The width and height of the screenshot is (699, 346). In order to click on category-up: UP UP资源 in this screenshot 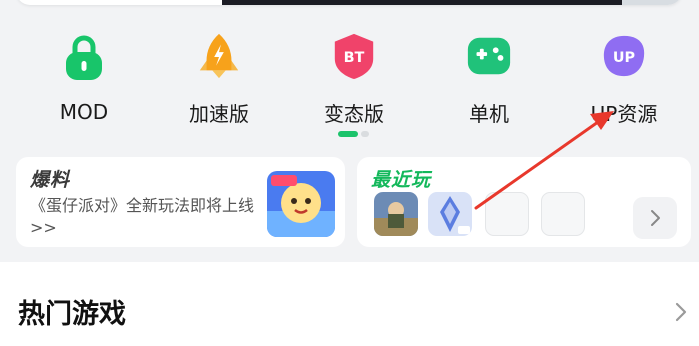, I will do `click(624, 79)`.